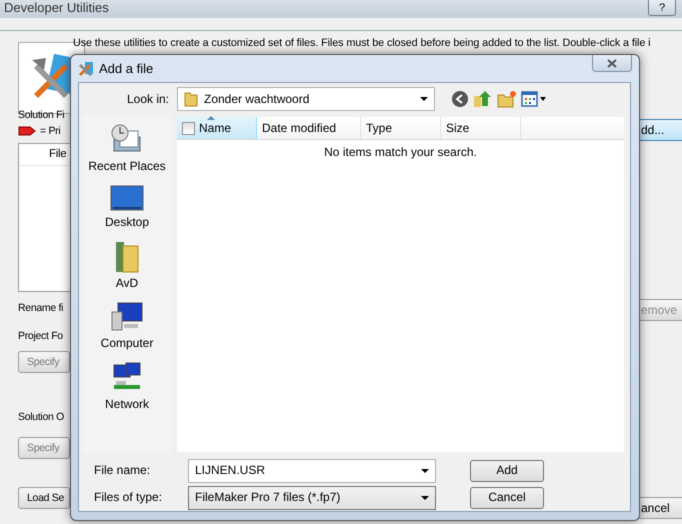  Describe the element at coordinates (191, 99) in the screenshot. I see `folder-icon` at that location.